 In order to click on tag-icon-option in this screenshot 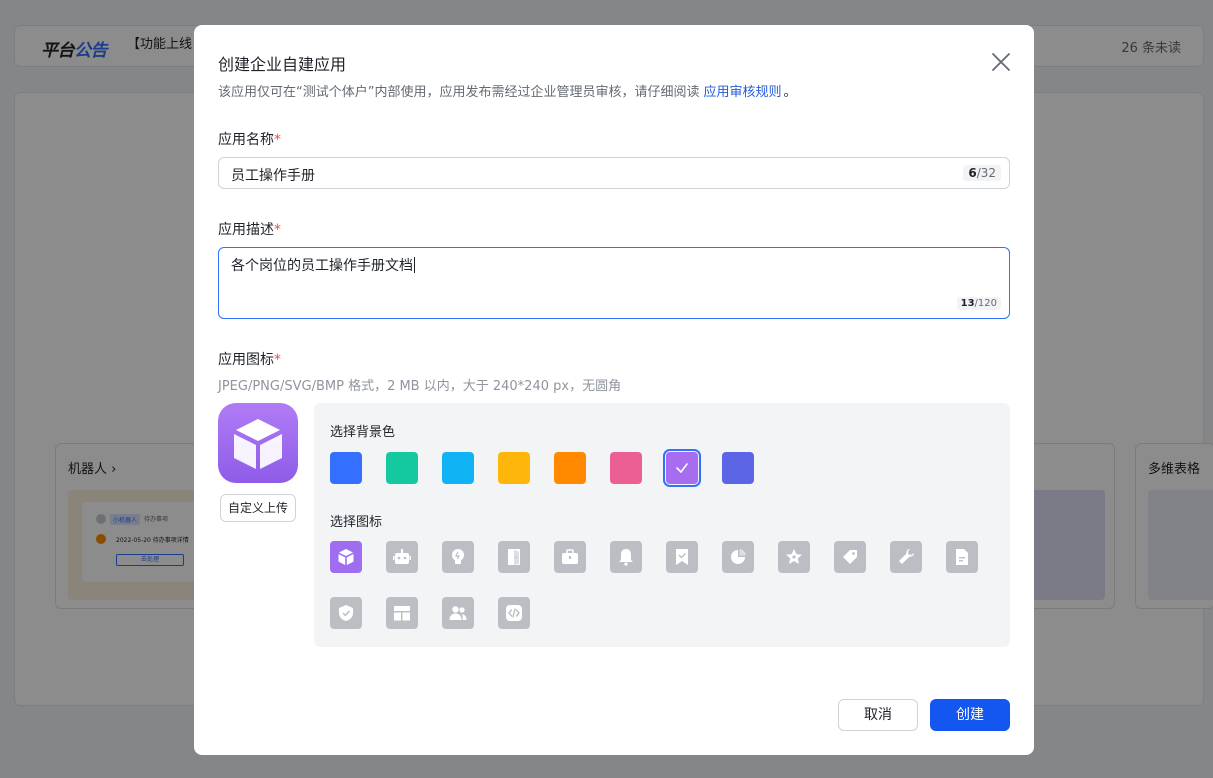, I will do `click(850, 557)`.